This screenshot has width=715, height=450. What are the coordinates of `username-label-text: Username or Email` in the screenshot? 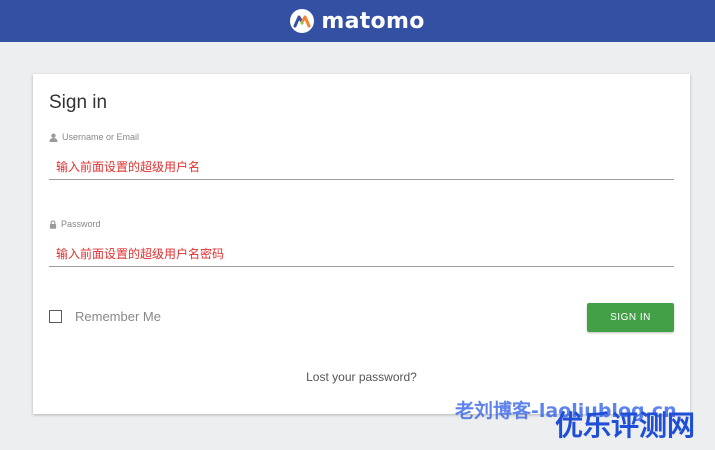 It's located at (101, 137).